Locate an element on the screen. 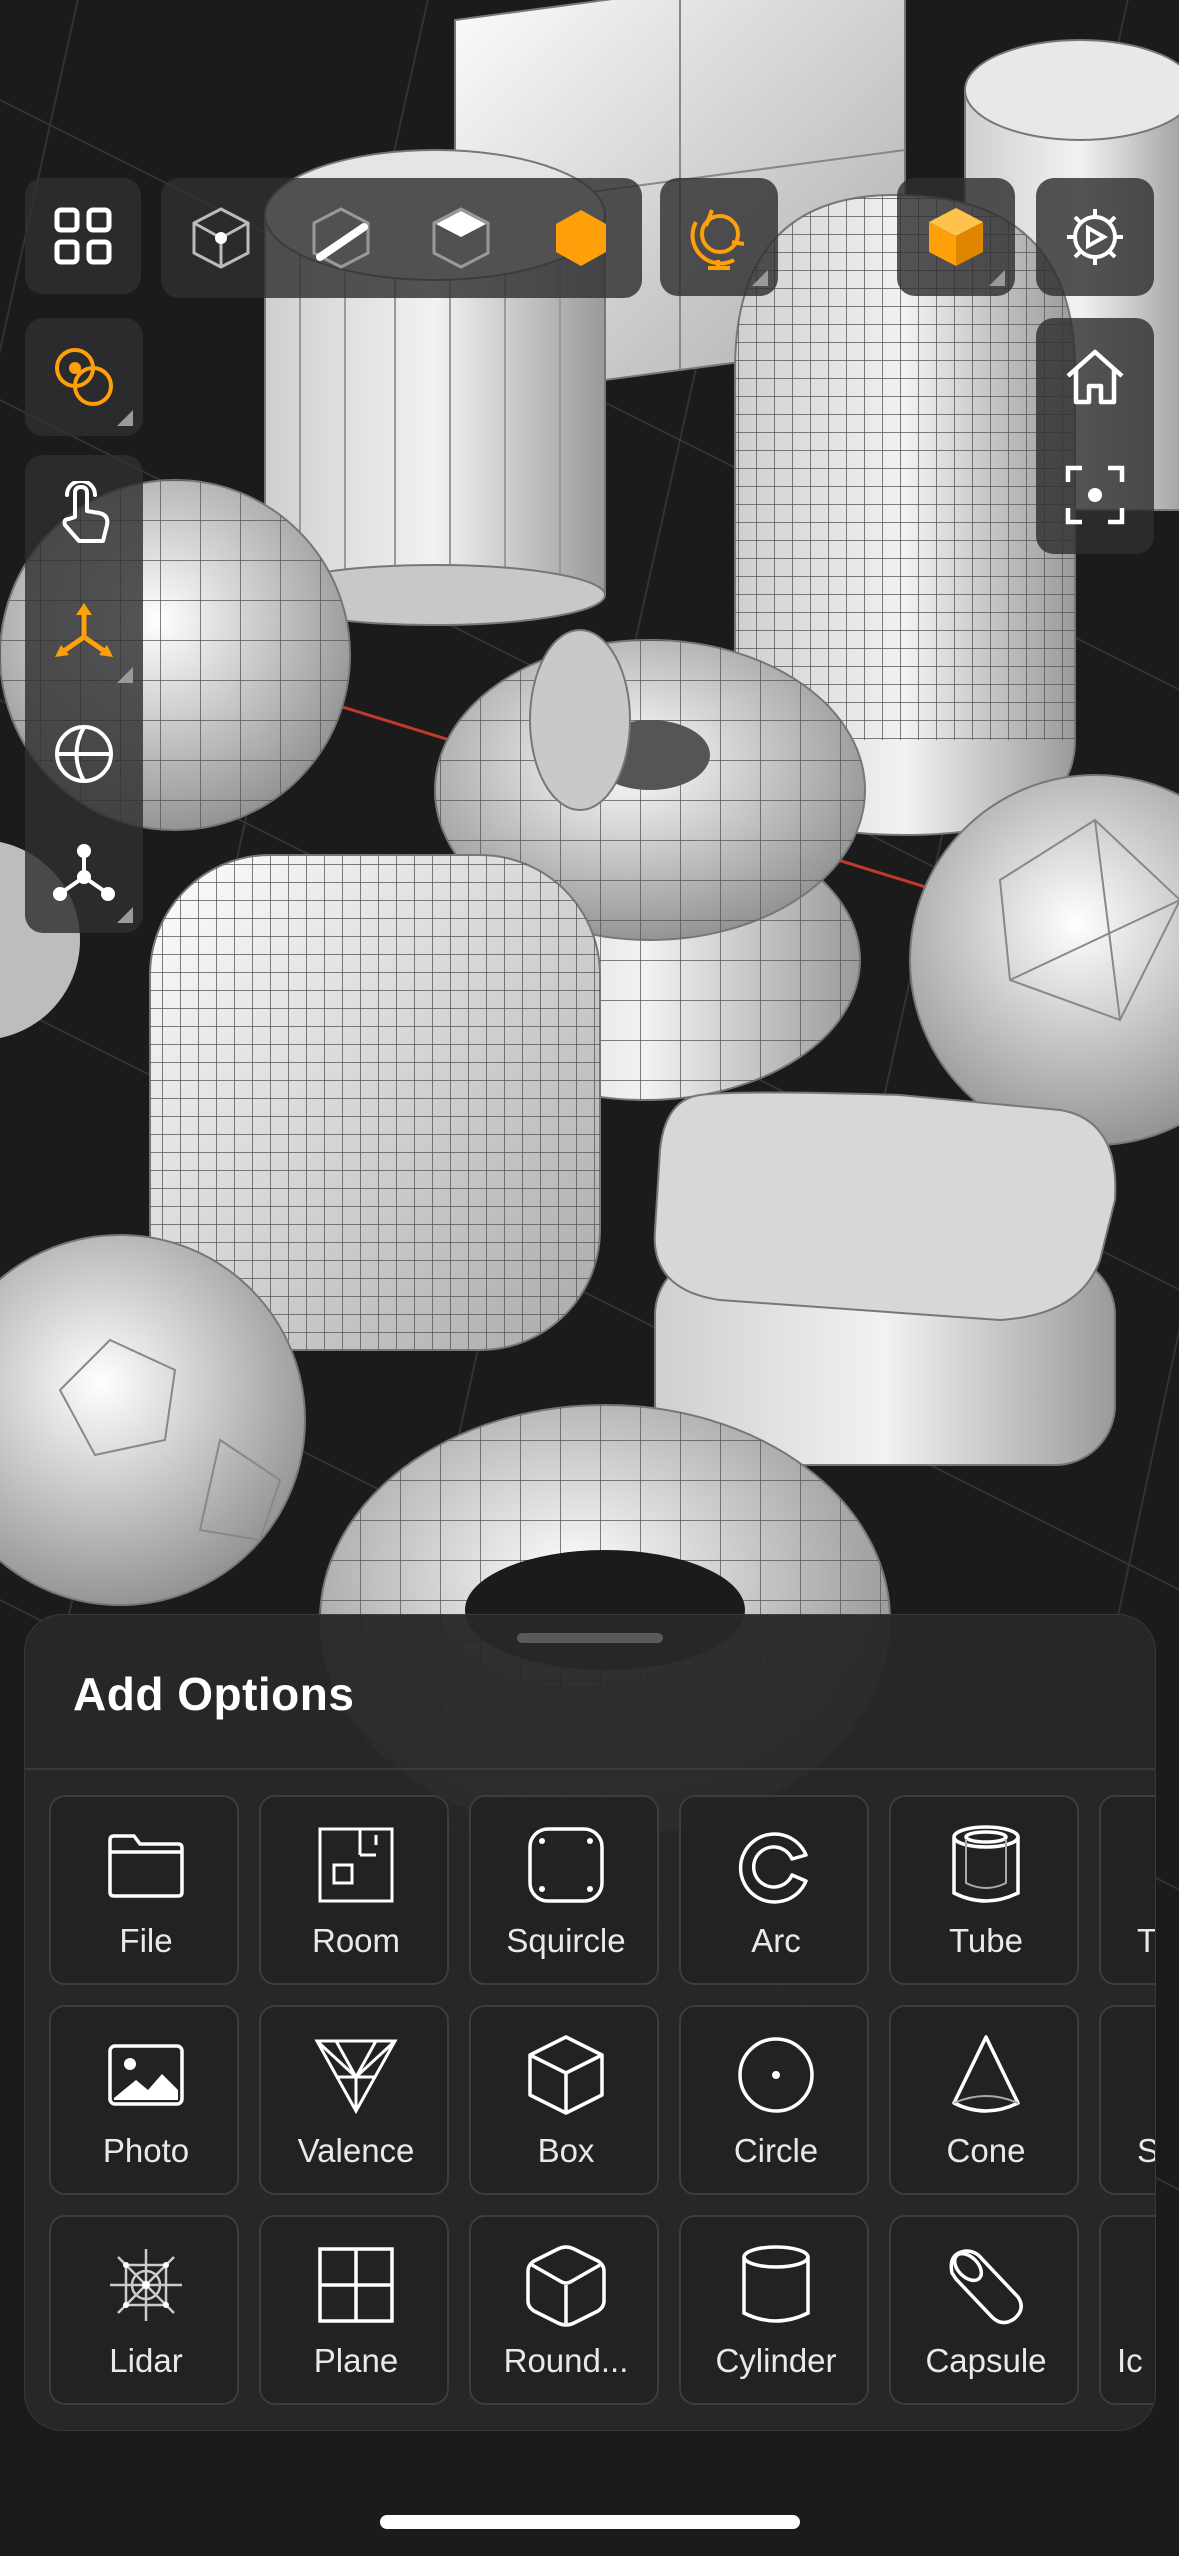  tile-label: Lidar is located at coordinates (146, 2360).